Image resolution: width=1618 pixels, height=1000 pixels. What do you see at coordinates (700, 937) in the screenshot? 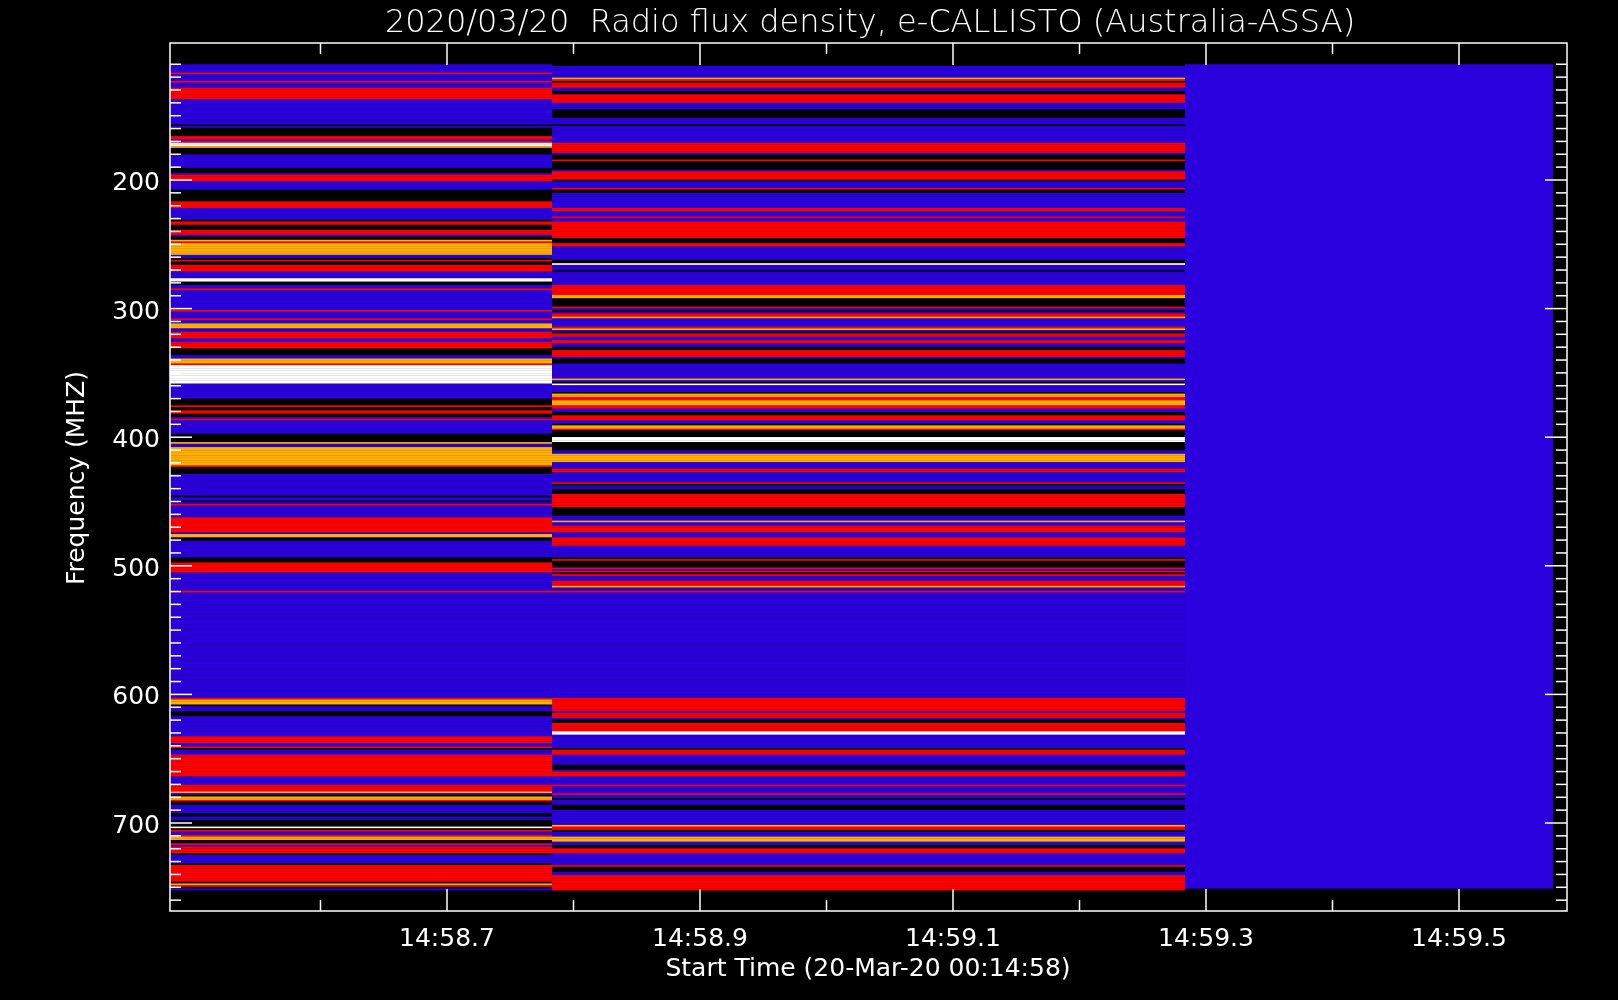
I see `x-tick-label: 14:58.9` at bounding box center [700, 937].